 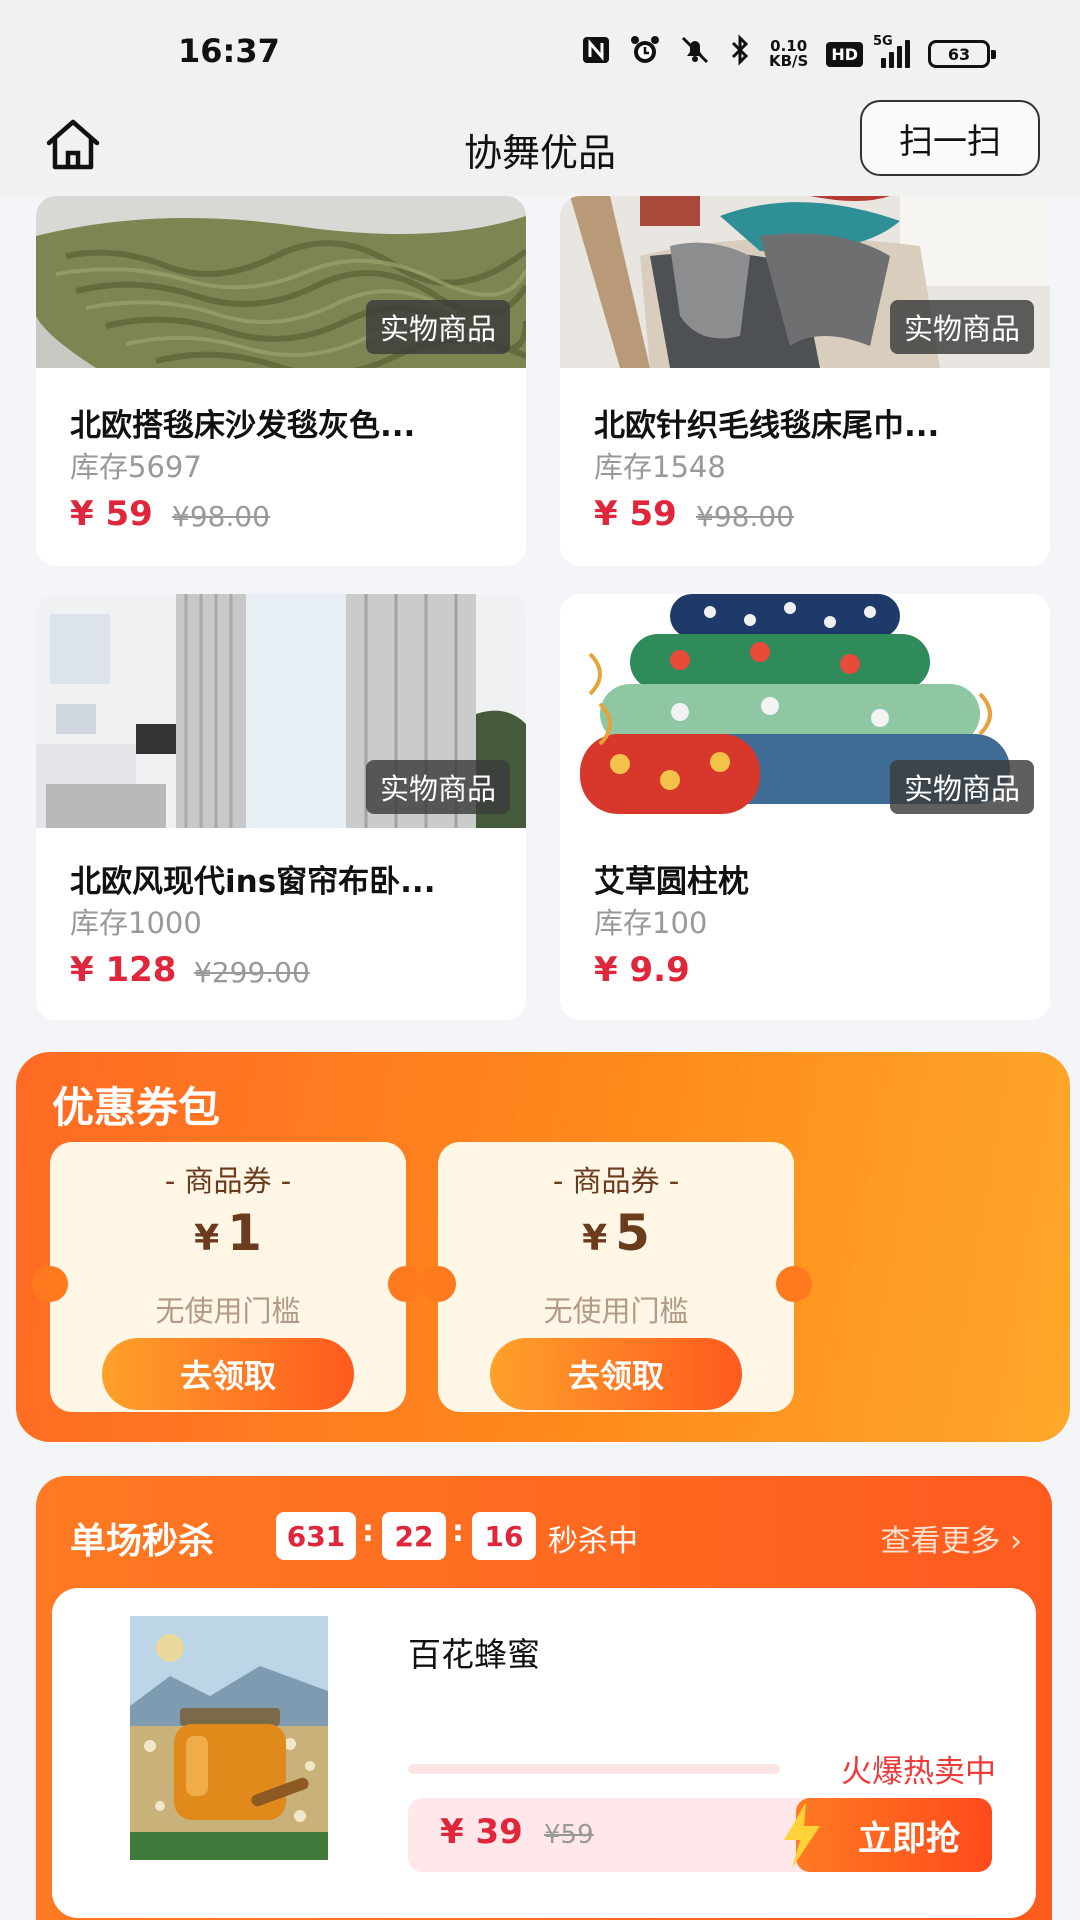 I want to click on product-name: 艾草圆柱枕, so click(x=671, y=882).